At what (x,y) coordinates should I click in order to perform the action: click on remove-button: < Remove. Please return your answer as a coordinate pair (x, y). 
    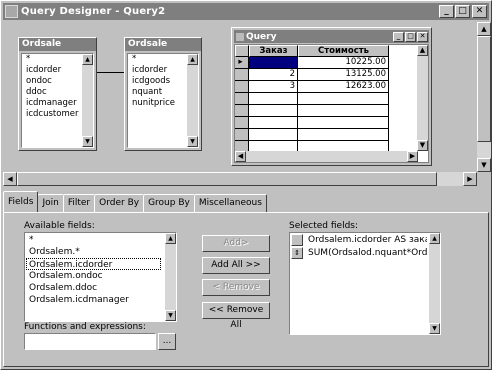
    Looking at the image, I should click on (236, 287).